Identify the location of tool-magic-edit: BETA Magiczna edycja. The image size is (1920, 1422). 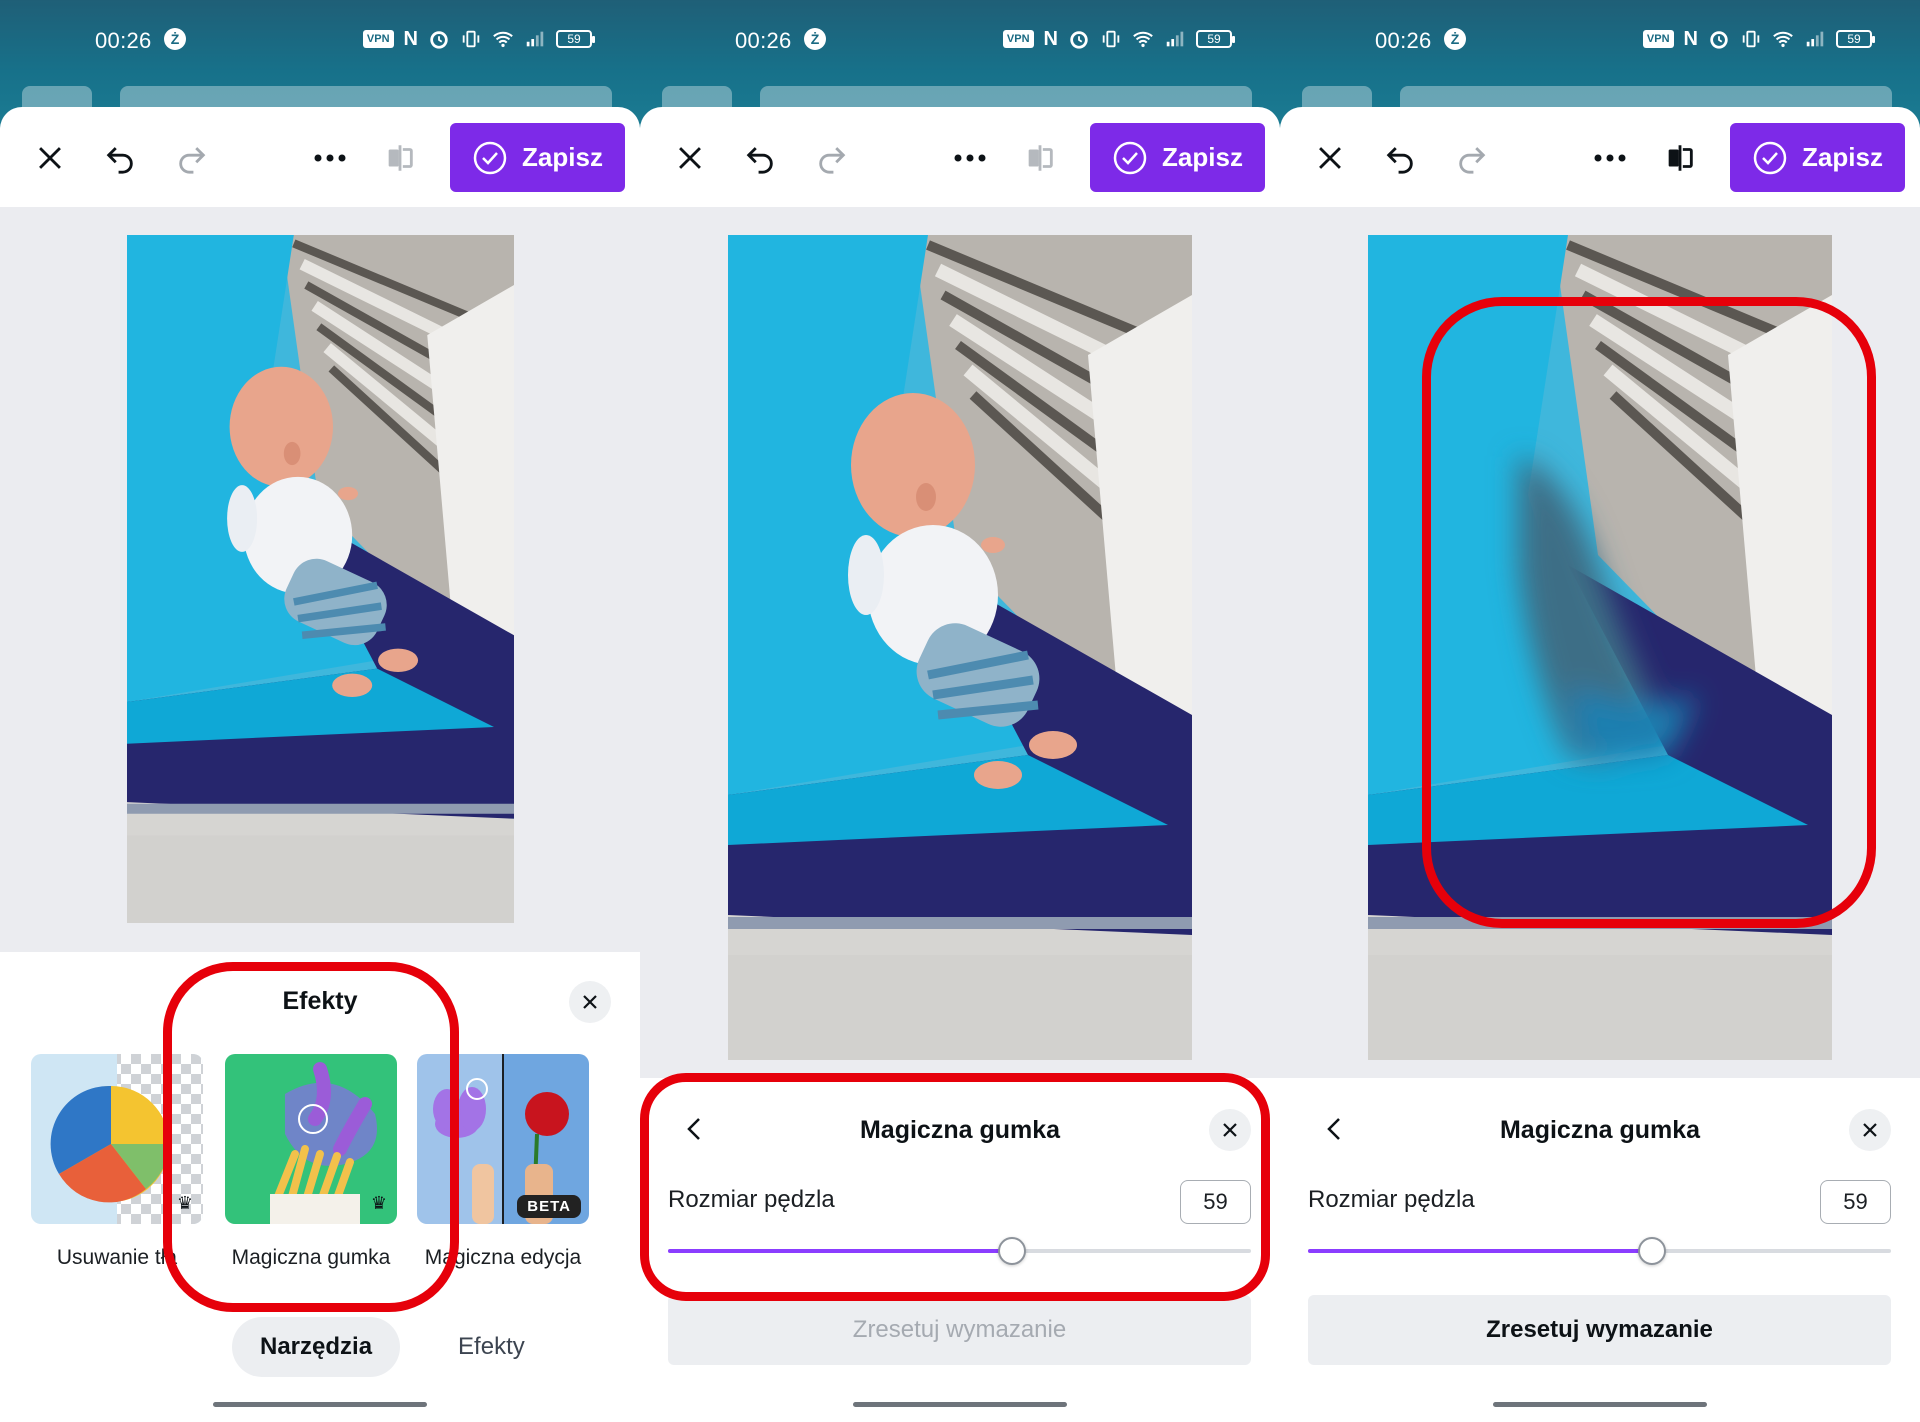
(503, 1162).